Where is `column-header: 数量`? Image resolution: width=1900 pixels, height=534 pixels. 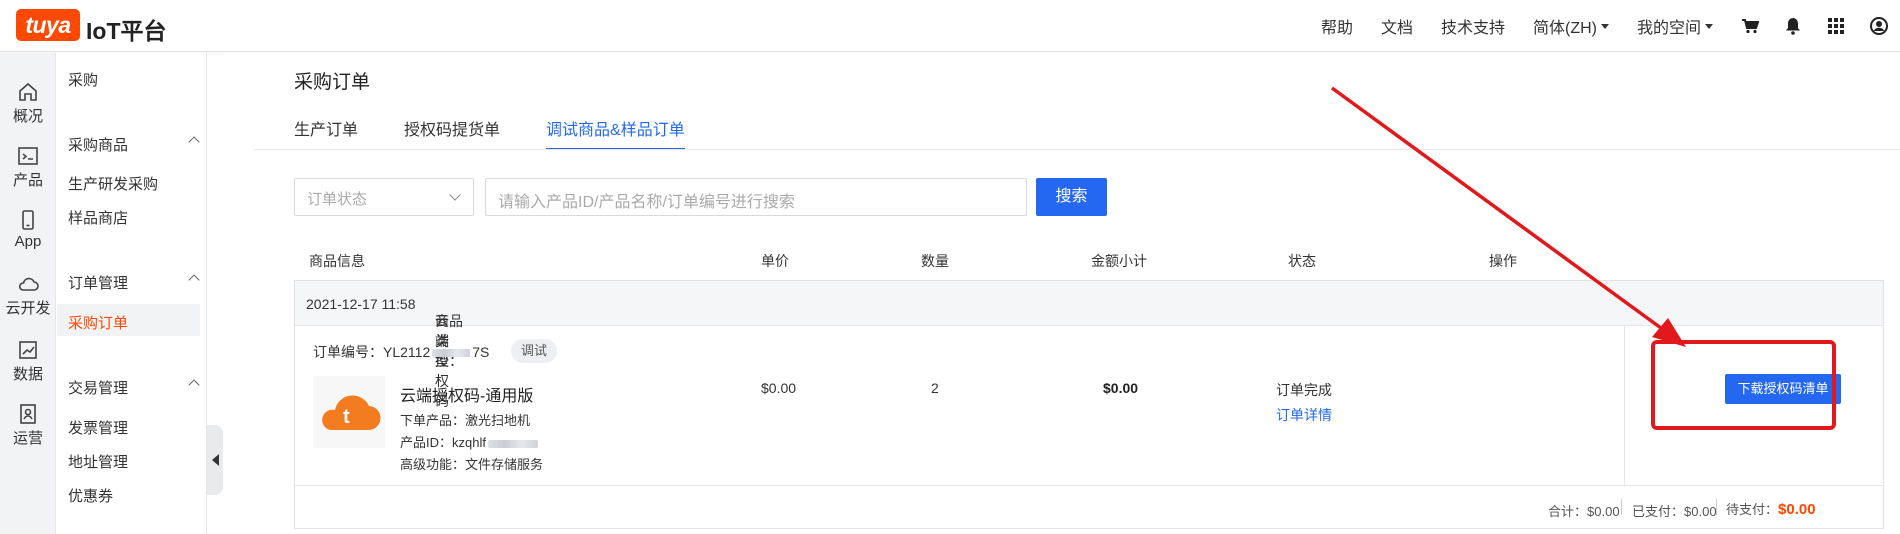 column-header: 数量 is located at coordinates (935, 261).